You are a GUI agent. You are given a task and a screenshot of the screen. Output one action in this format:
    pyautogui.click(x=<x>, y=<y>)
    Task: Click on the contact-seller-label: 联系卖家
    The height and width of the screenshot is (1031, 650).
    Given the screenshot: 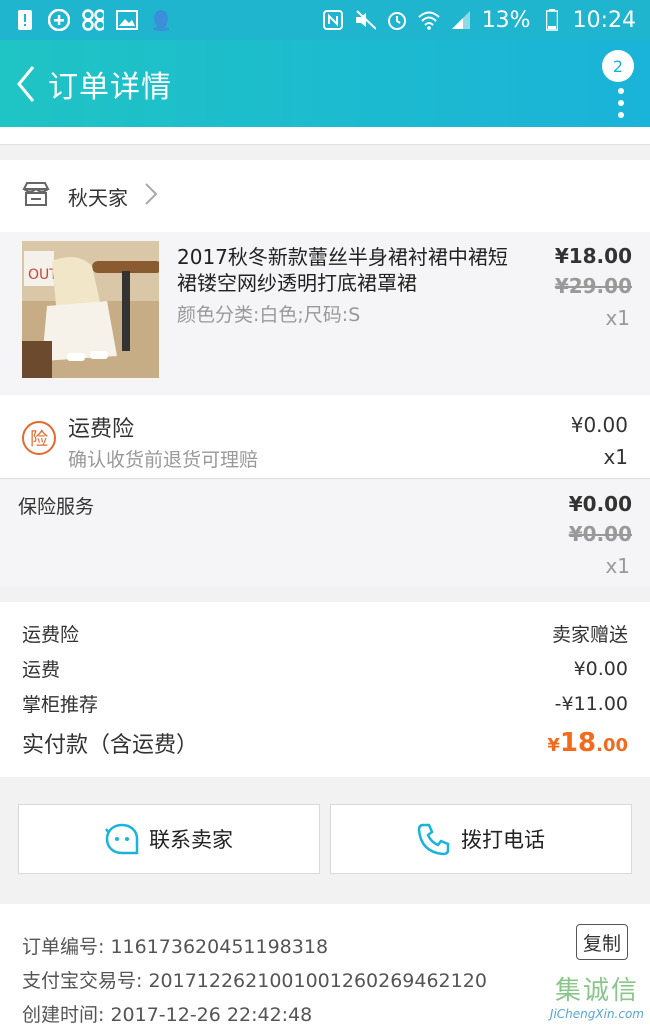 What is the action you would take?
    pyautogui.click(x=191, y=840)
    